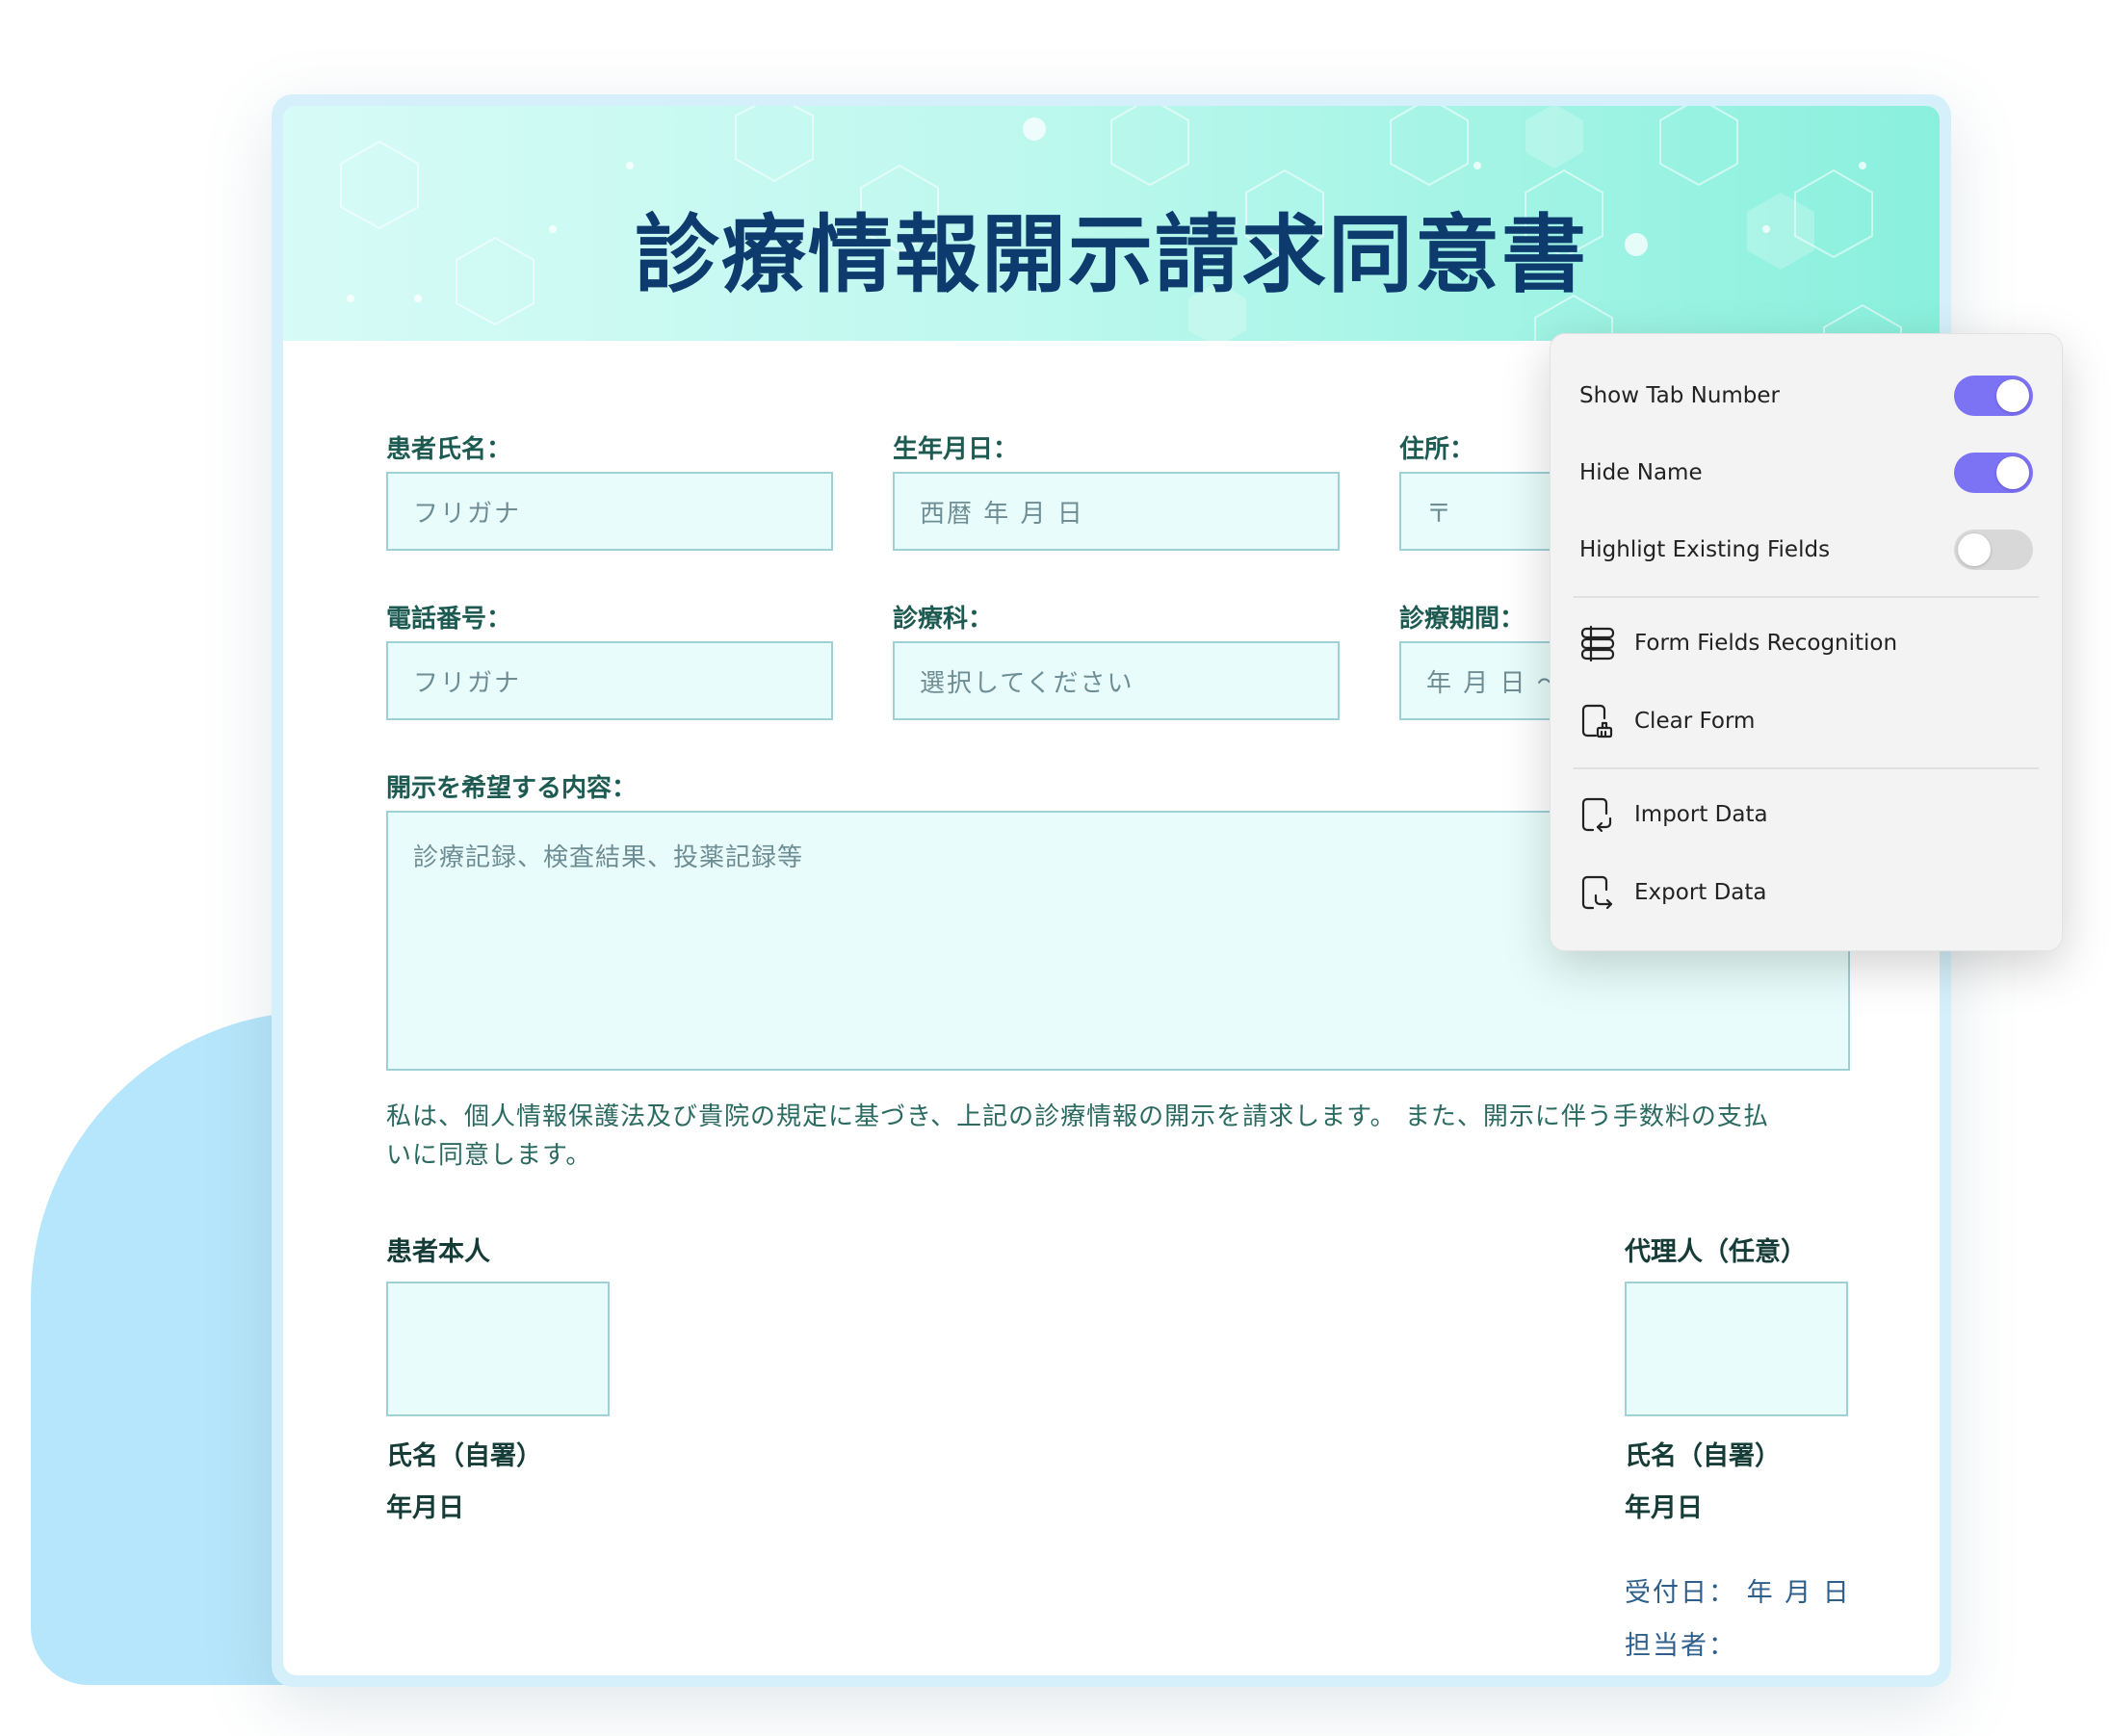 The height and width of the screenshot is (1736, 2111). Describe the element at coordinates (489, 1155) in the screenshot. I see `consent-line-2: いに同意します。` at that location.